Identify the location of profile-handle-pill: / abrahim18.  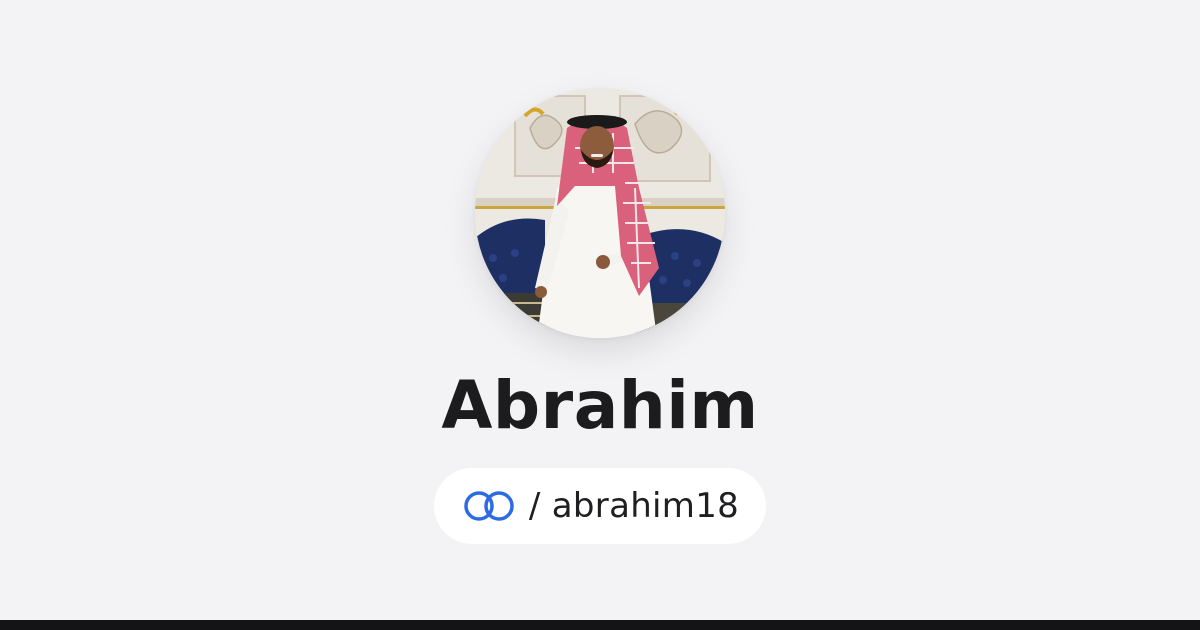
(600, 506).